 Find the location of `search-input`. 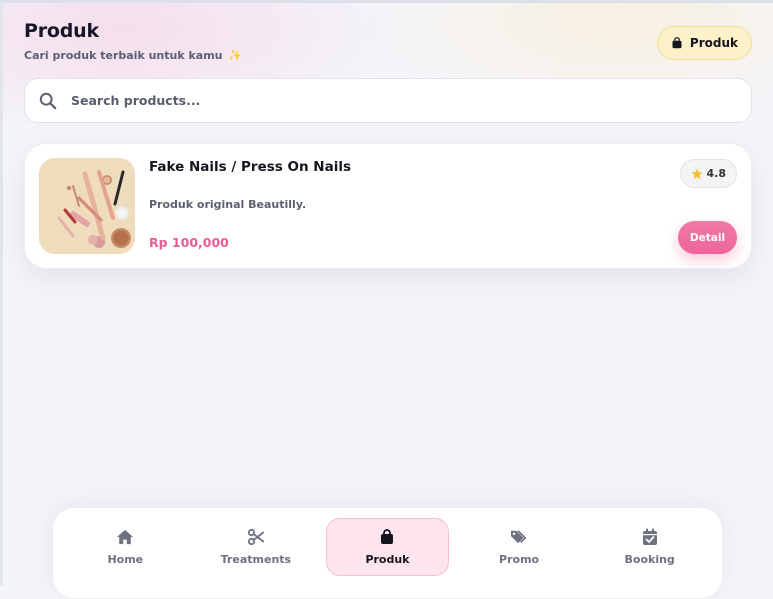

search-input is located at coordinates (371, 100).